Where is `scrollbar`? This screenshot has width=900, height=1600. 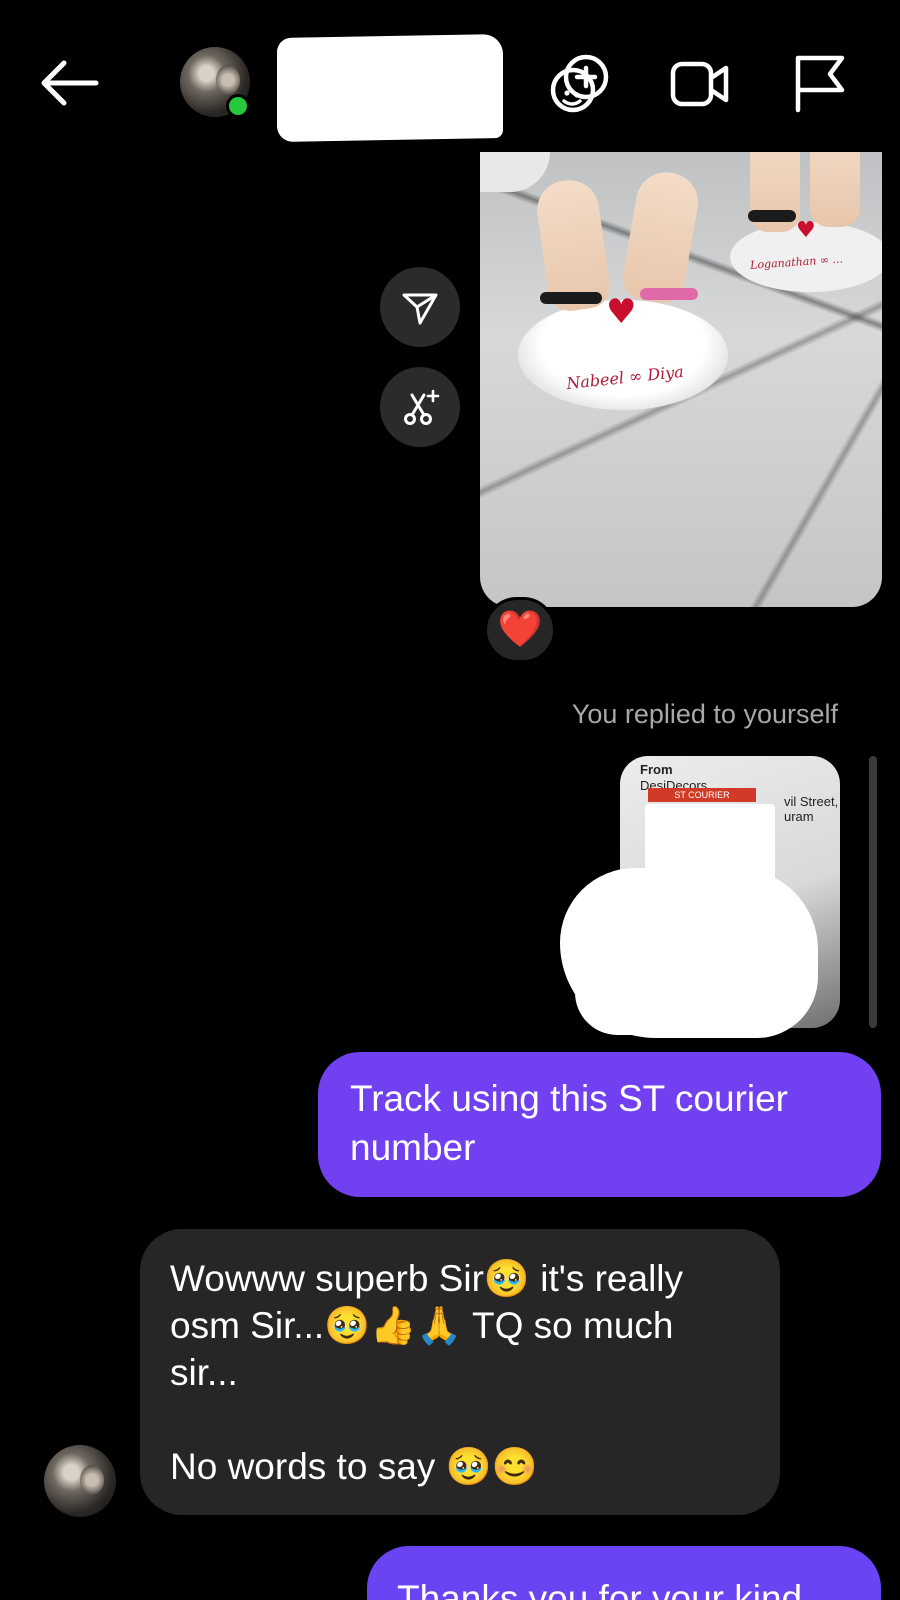
scrollbar is located at coordinates (873, 892).